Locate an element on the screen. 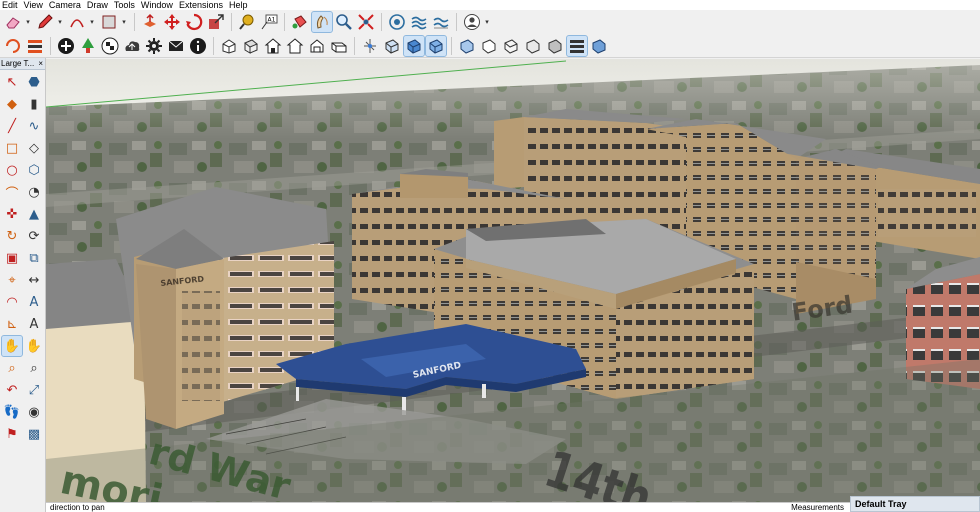 The height and width of the screenshot is (512, 980). layers-icon is located at coordinates (577, 45).